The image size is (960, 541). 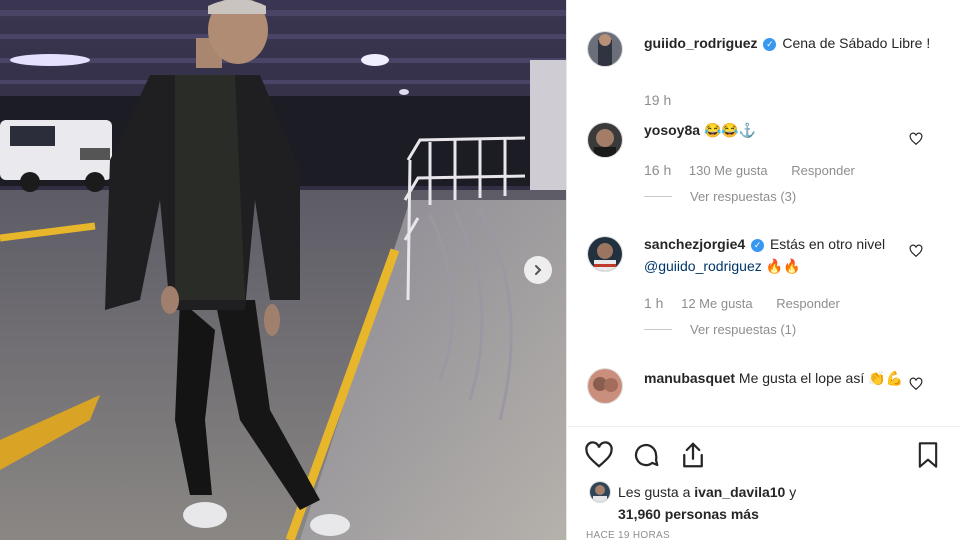 I want to click on likes-user-link: ivan_davila10, so click(x=739, y=492).